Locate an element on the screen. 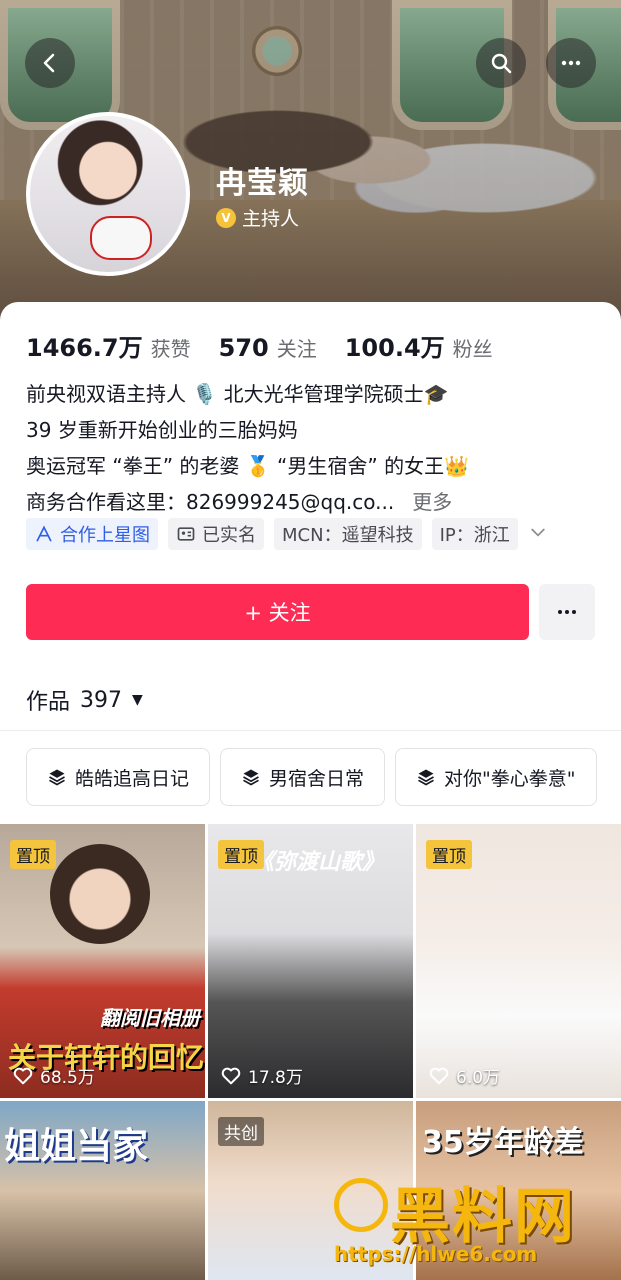 Image resolution: width=621 pixels, height=1280 pixels. chevron-down-icon is located at coordinates (538, 532).